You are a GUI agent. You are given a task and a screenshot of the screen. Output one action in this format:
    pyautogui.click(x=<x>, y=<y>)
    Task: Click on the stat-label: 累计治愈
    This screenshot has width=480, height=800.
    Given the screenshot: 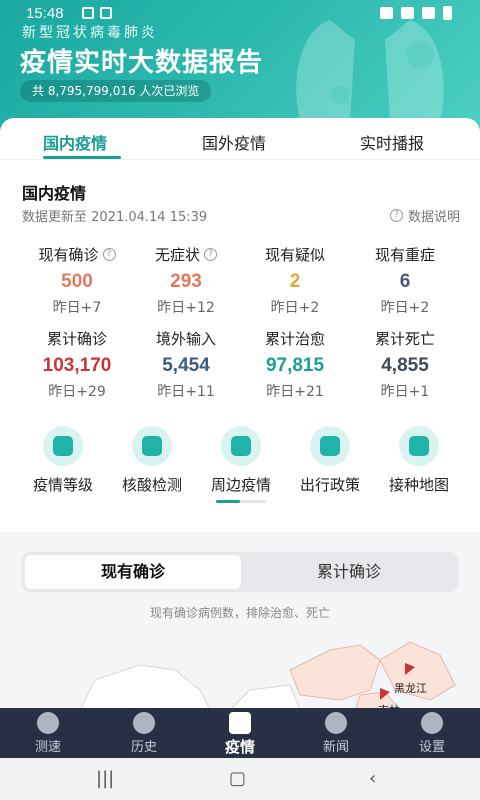 What is the action you would take?
    pyautogui.click(x=294, y=339)
    